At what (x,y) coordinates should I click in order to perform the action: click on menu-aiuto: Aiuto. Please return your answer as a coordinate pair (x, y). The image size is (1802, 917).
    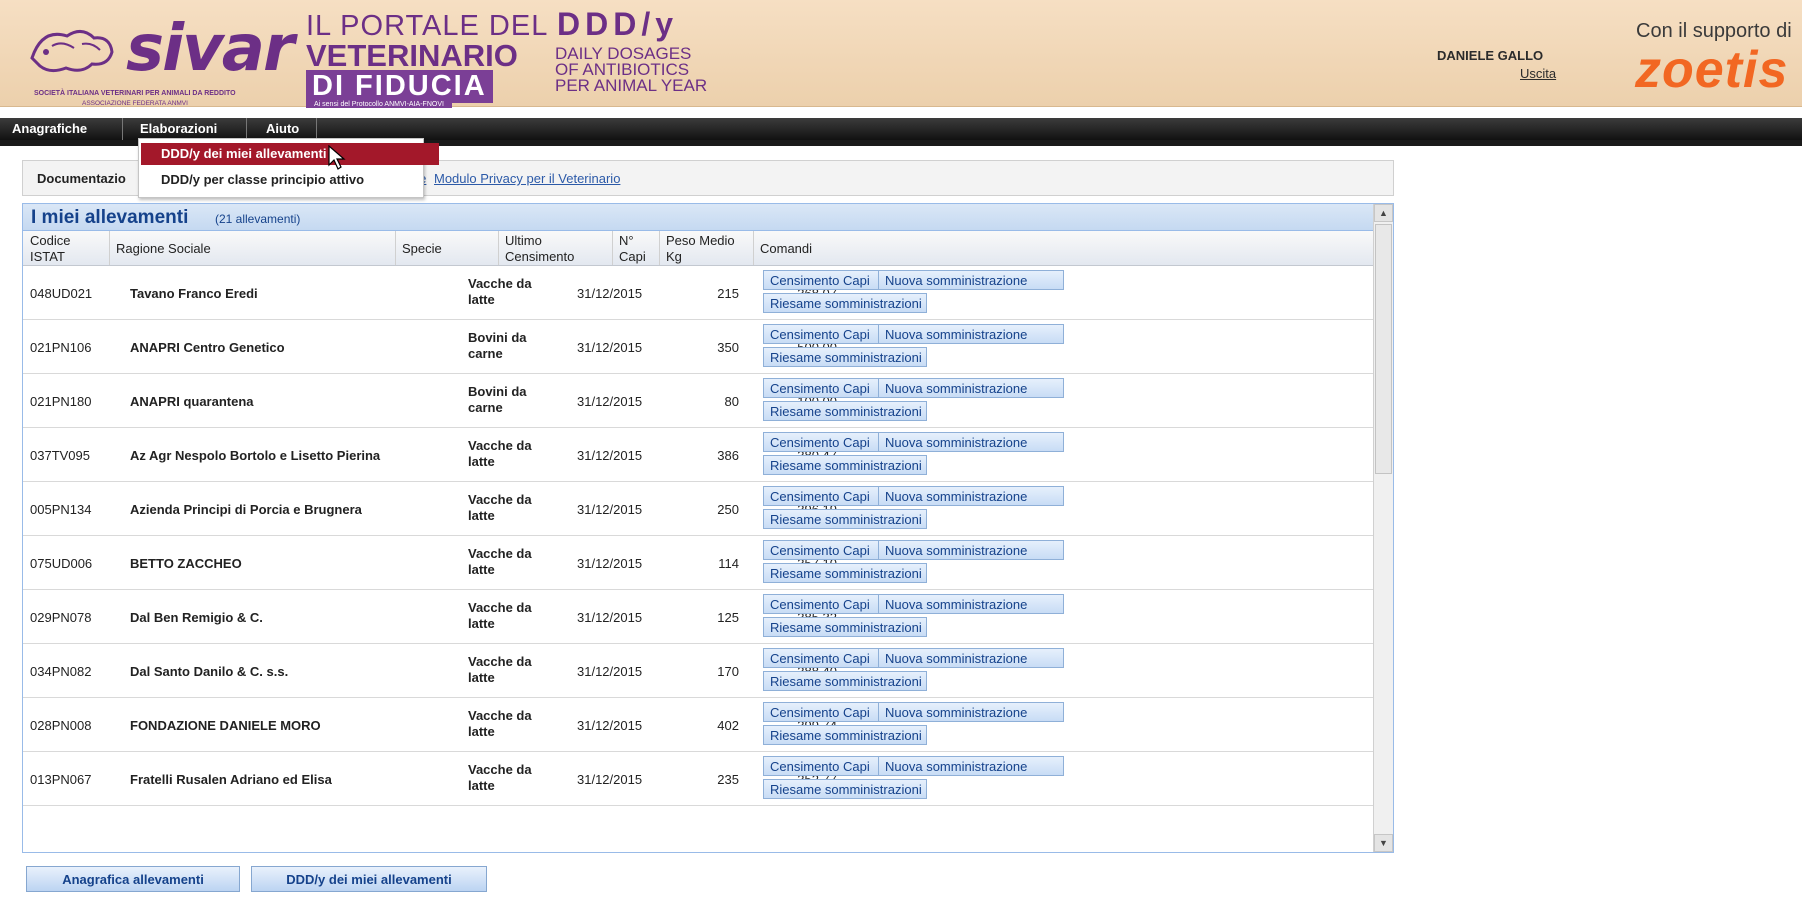
    Looking at the image, I should click on (282, 129).